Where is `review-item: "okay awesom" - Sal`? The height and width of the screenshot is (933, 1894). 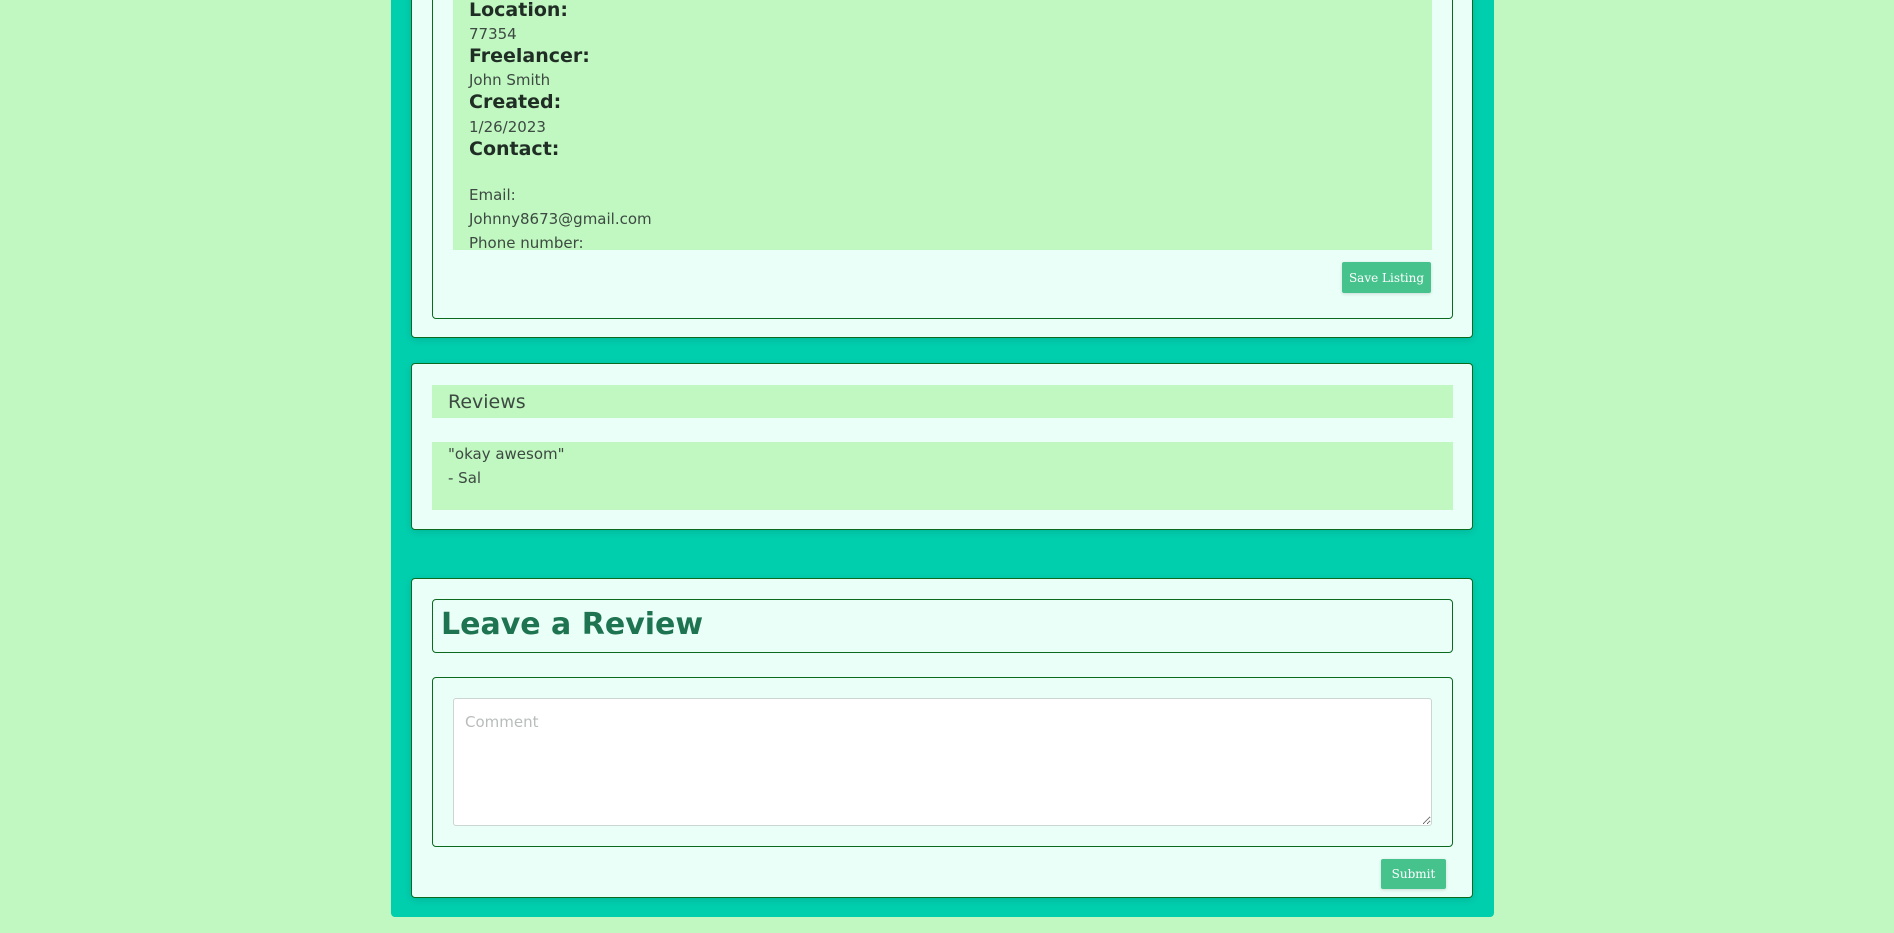 review-item: "okay awesom" - Sal is located at coordinates (942, 476).